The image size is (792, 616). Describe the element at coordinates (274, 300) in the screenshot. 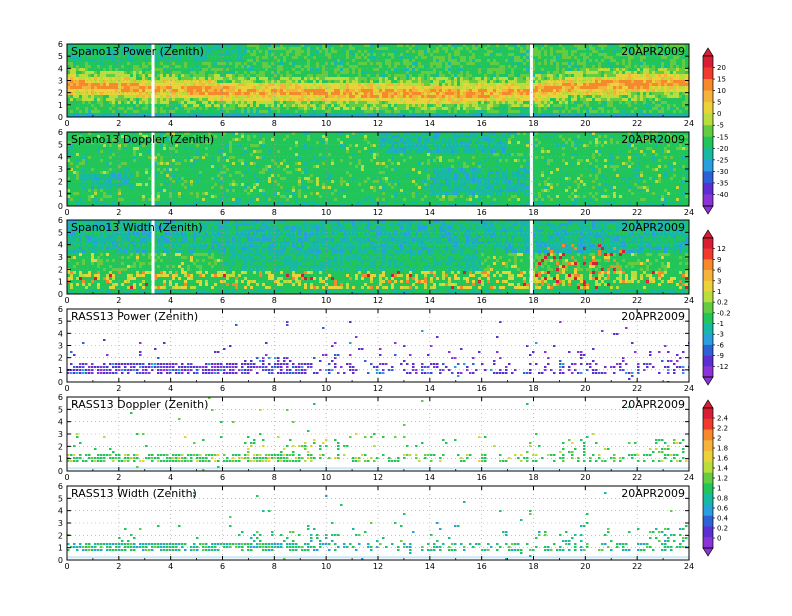

I see `x-tick-label: 8` at that location.